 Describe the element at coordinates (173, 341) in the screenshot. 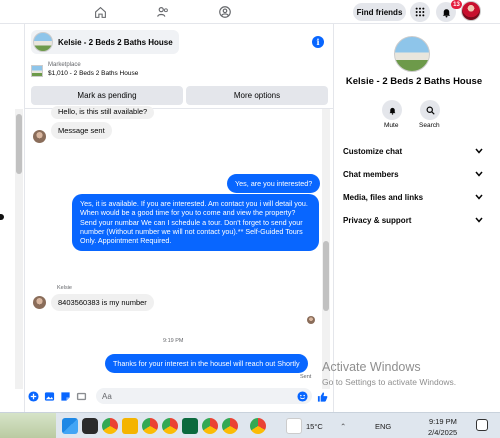

I see `message-timestamp: 9:19 PM` at that location.